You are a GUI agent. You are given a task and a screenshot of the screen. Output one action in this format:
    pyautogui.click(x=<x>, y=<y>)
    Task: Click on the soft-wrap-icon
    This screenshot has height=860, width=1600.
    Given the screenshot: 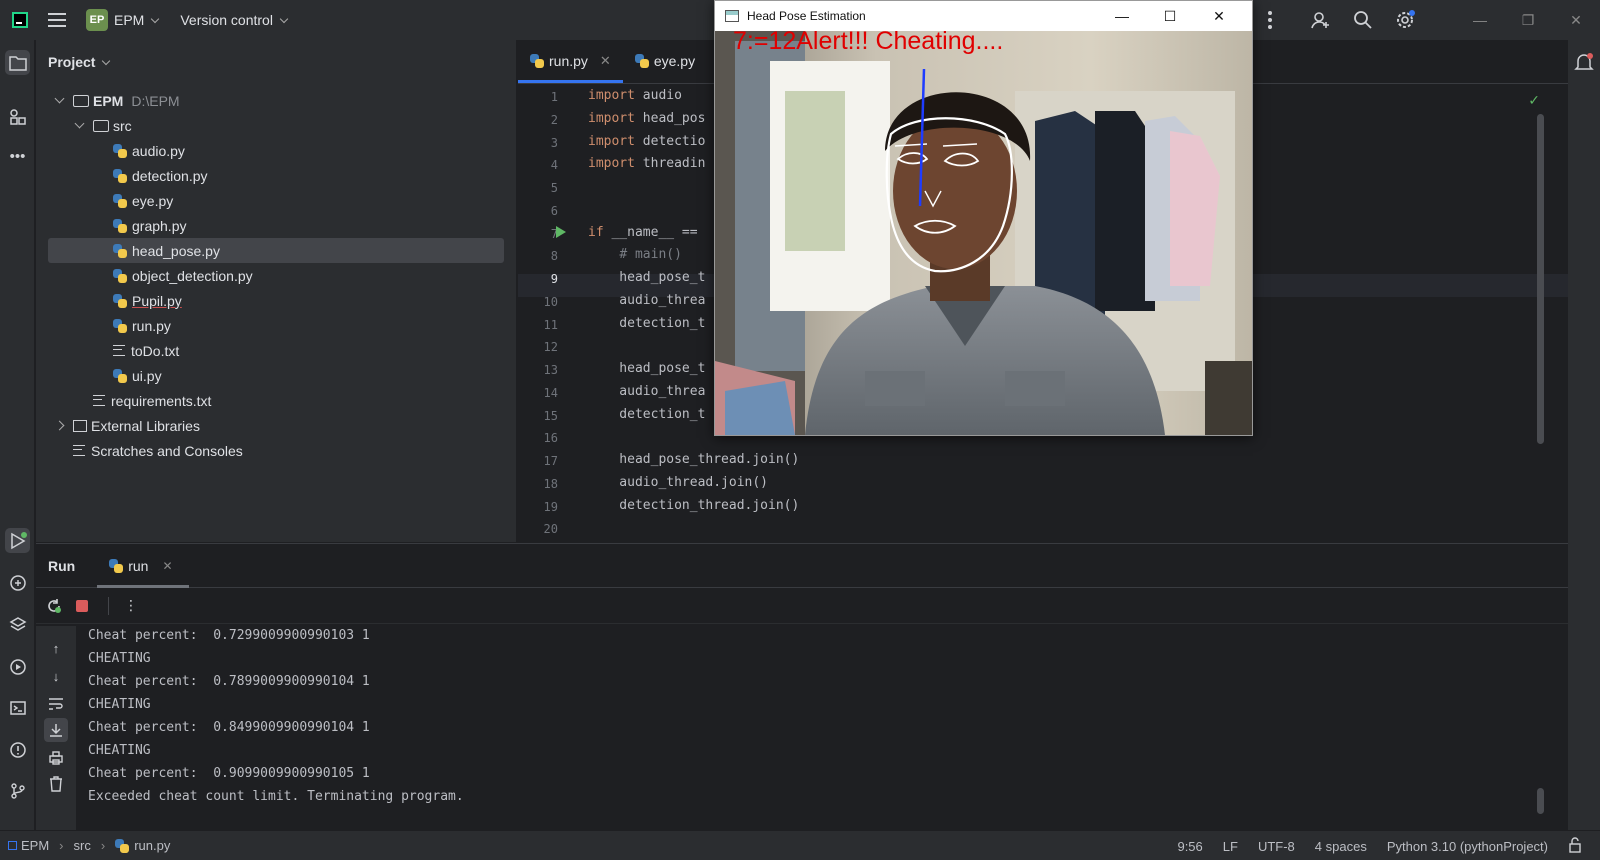 What is the action you would take?
    pyautogui.click(x=56, y=704)
    